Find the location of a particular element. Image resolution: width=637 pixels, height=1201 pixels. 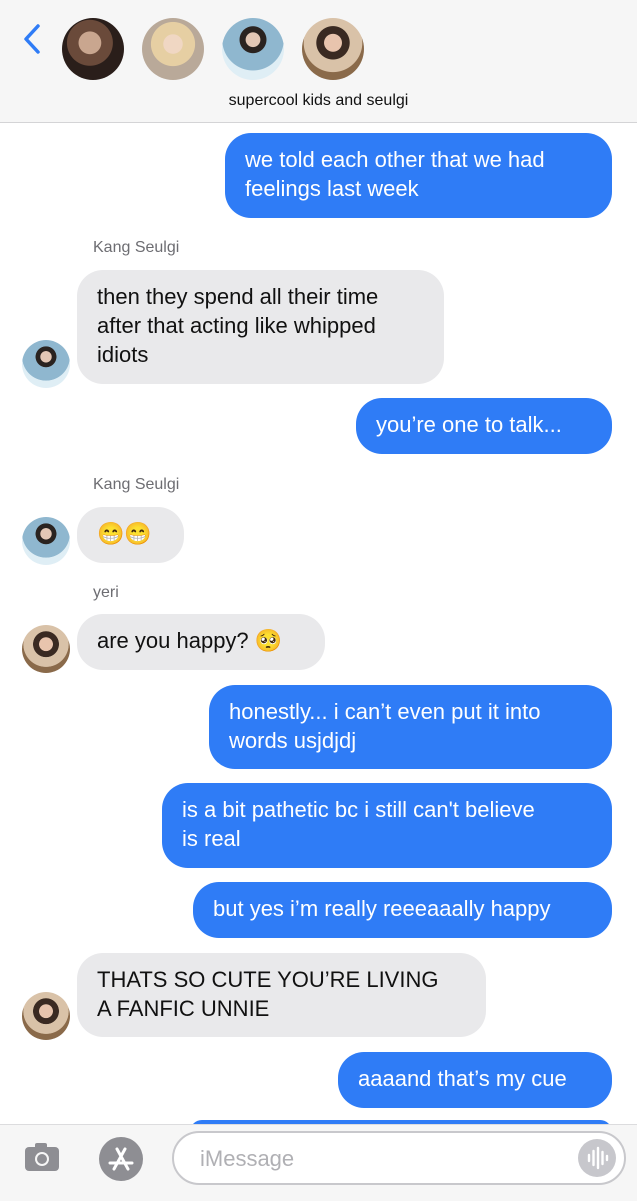

message-input is located at coordinates (380, 1159).